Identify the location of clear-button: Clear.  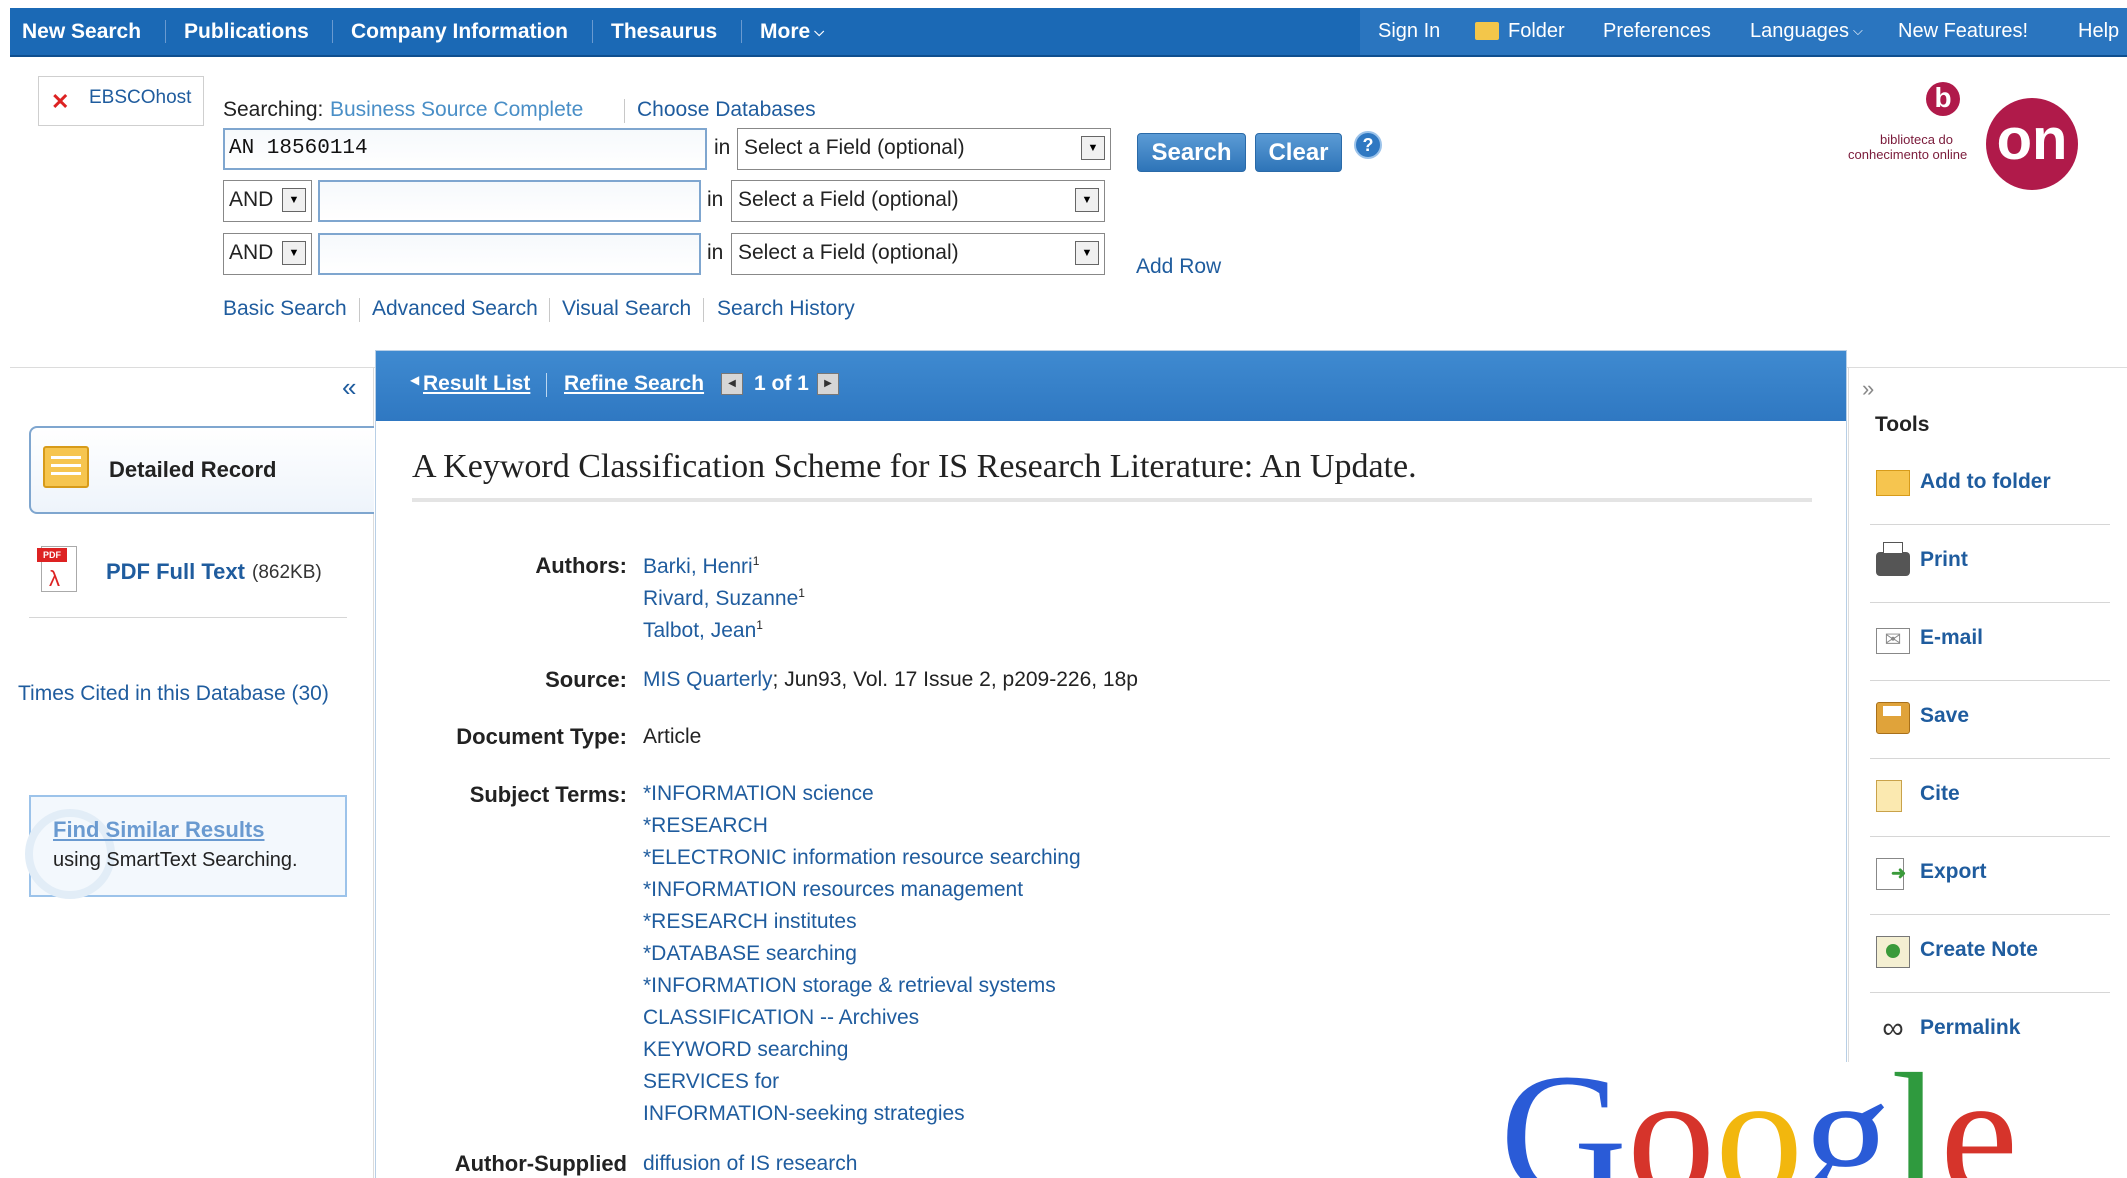
(1298, 152).